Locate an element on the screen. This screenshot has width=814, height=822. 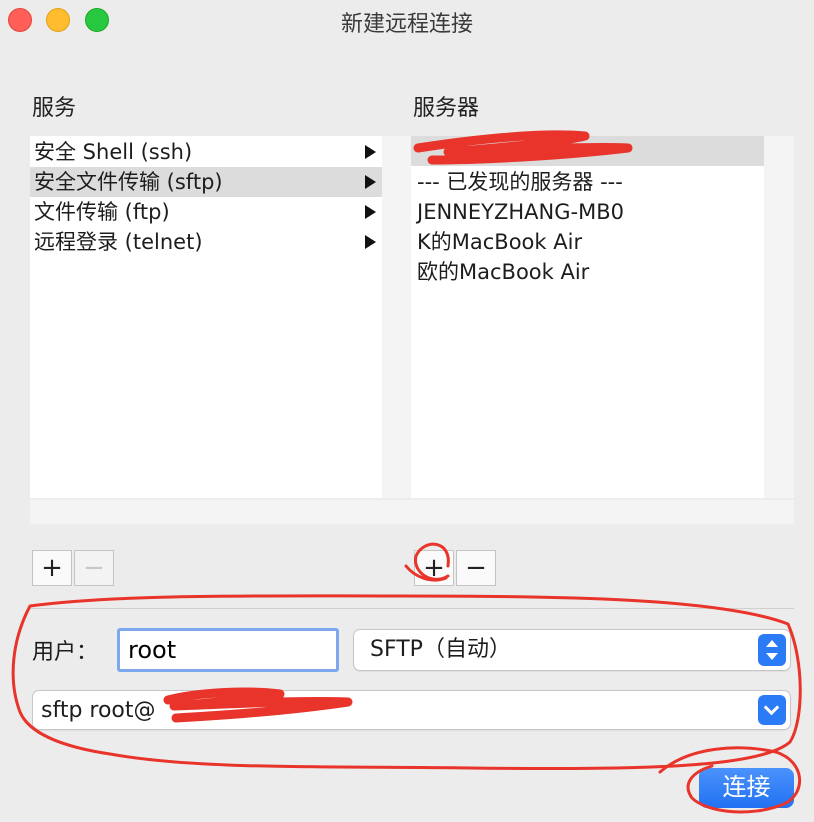
oval-annotation-connect is located at coordinates (729, 780).